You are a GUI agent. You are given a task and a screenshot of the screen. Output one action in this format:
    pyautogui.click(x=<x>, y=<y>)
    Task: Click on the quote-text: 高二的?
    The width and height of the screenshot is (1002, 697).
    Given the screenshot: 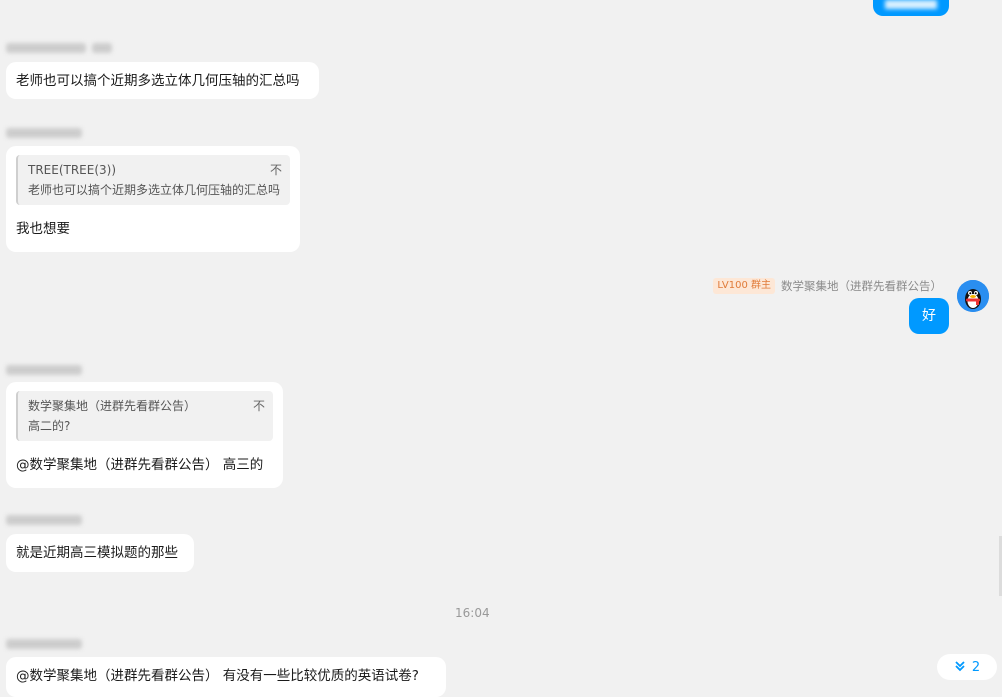 What is the action you would take?
    pyautogui.click(x=49, y=426)
    